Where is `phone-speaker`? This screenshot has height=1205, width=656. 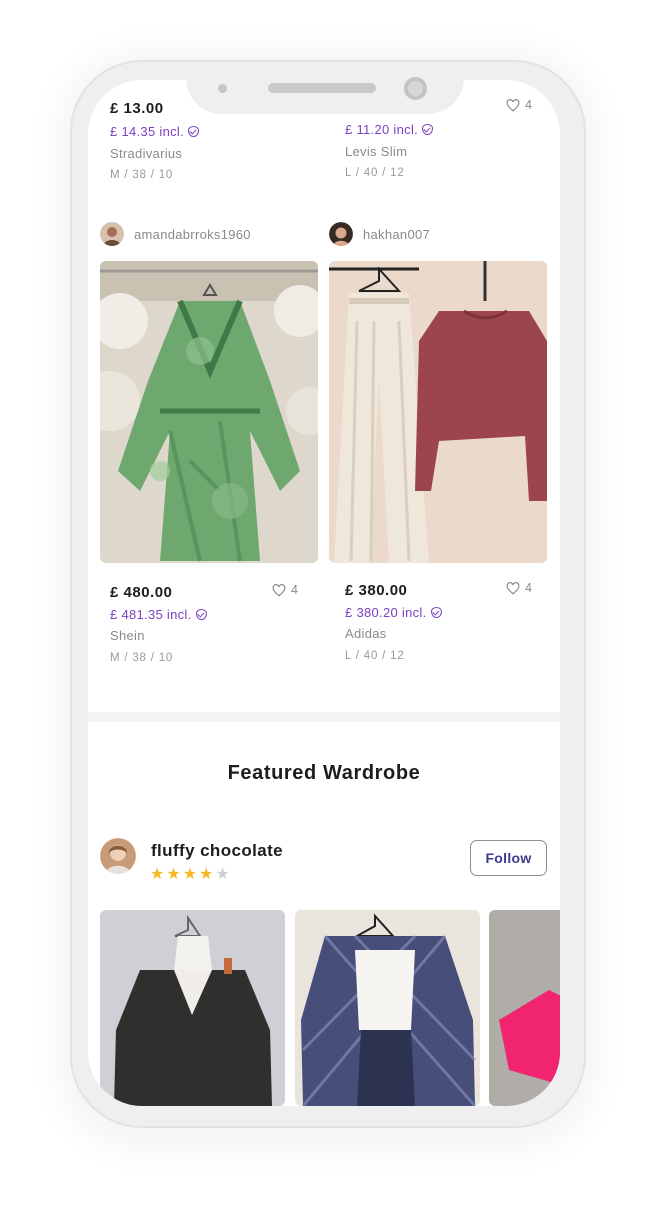
phone-speaker is located at coordinates (322, 88).